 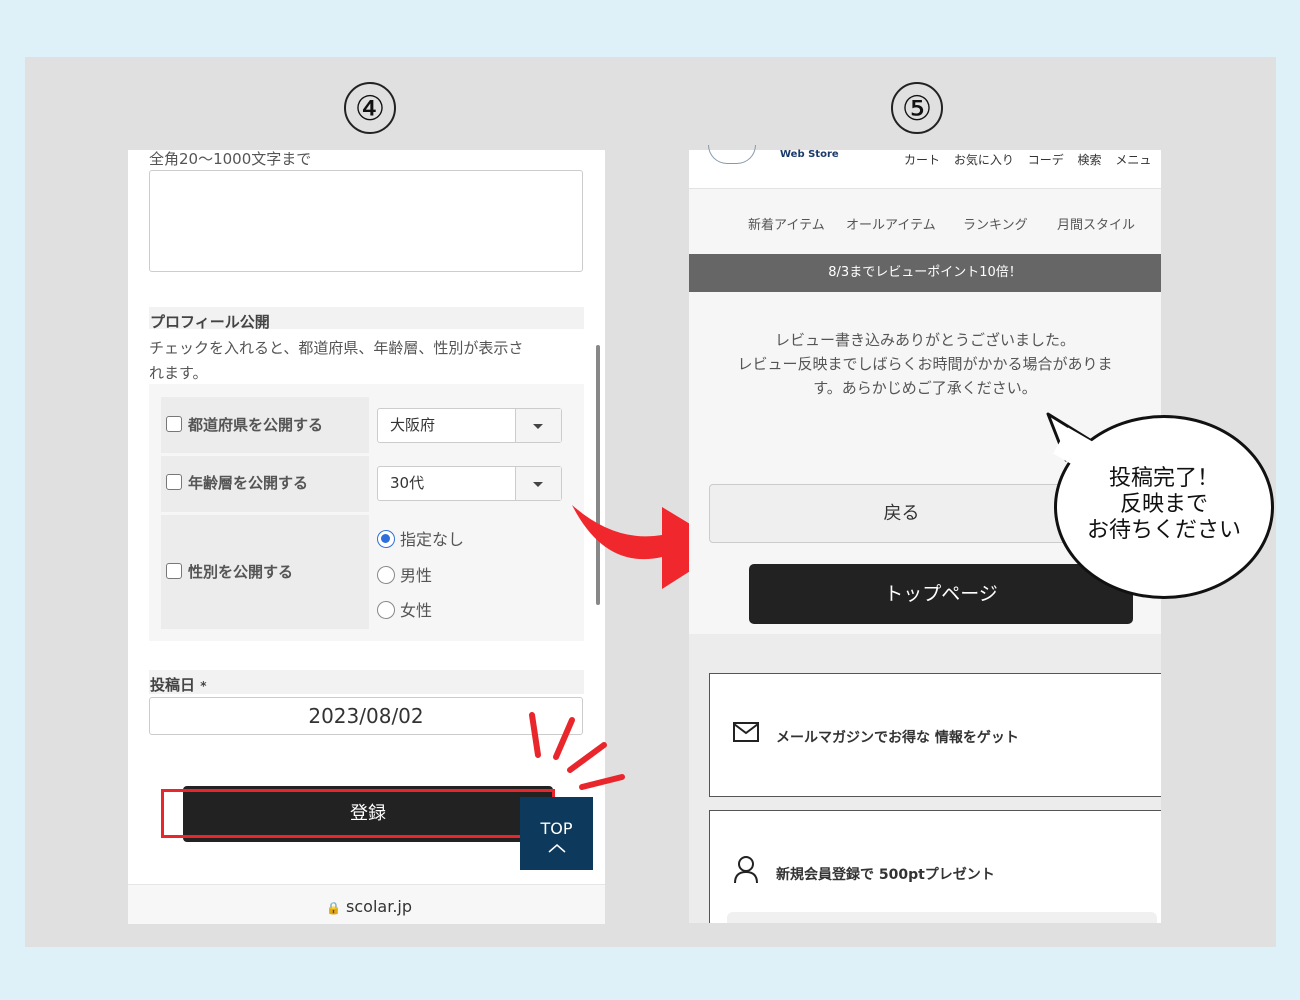 I want to click on header-link-favorites: お気に入り, so click(x=984, y=160).